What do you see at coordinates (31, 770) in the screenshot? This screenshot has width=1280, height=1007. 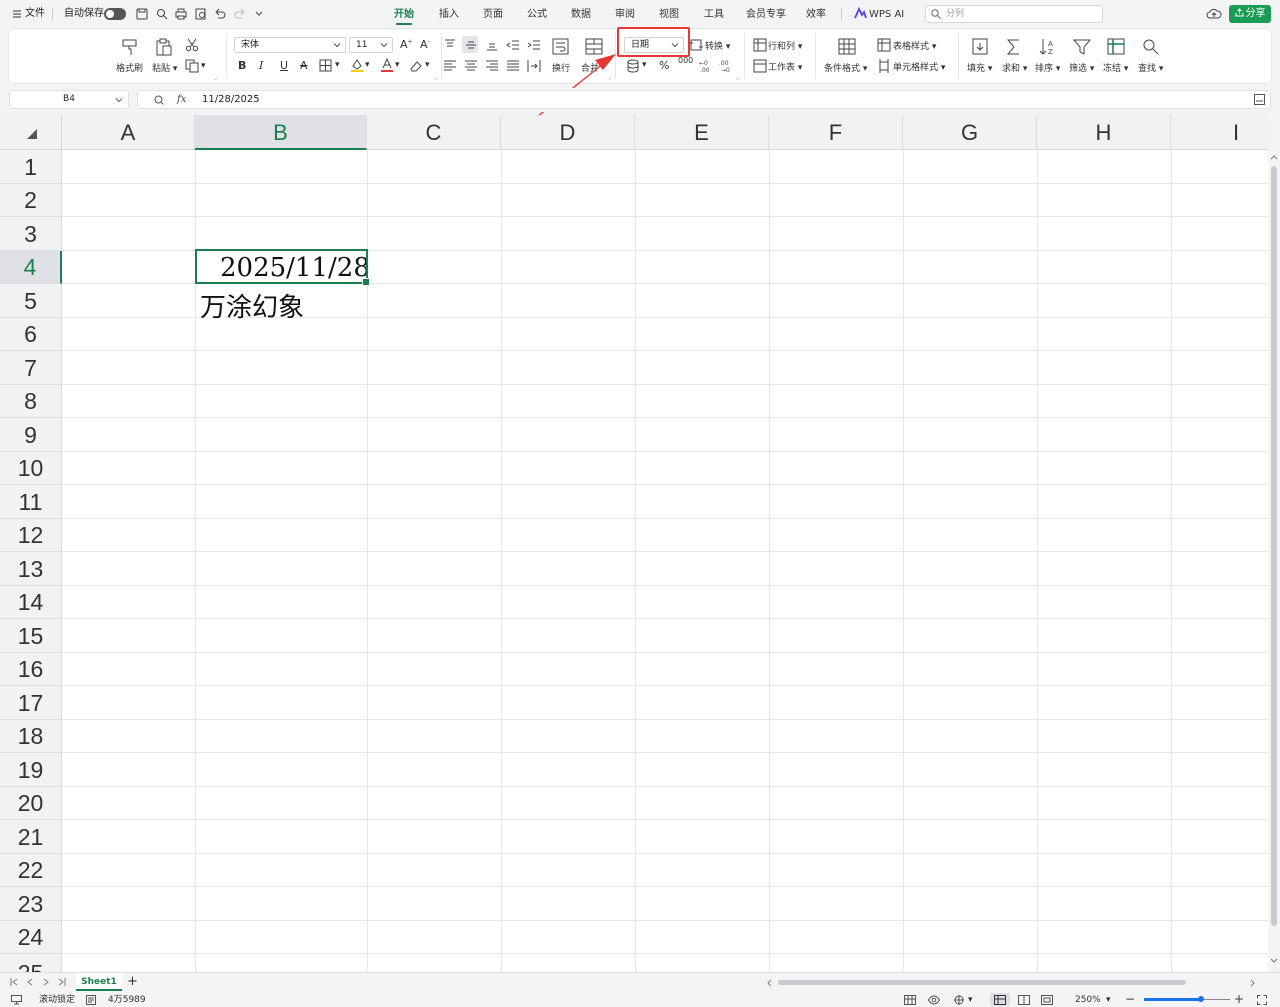 I see `row-header-19: 19` at bounding box center [31, 770].